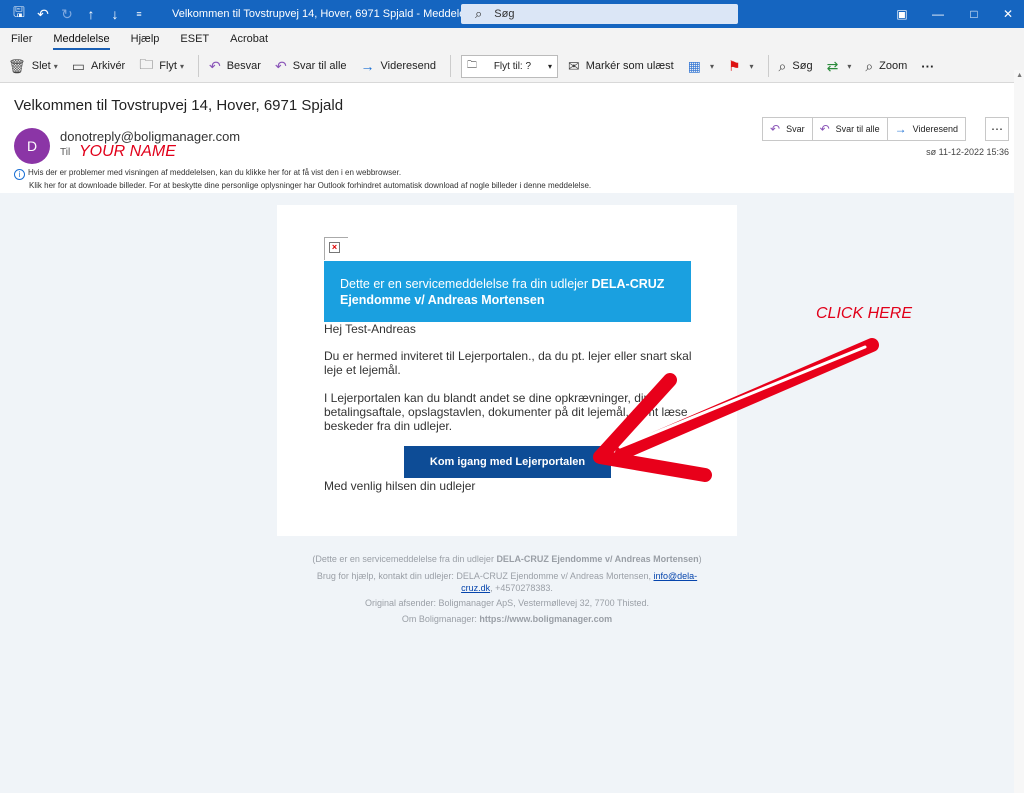  I want to click on more-actions-button: ⋯, so click(997, 129).